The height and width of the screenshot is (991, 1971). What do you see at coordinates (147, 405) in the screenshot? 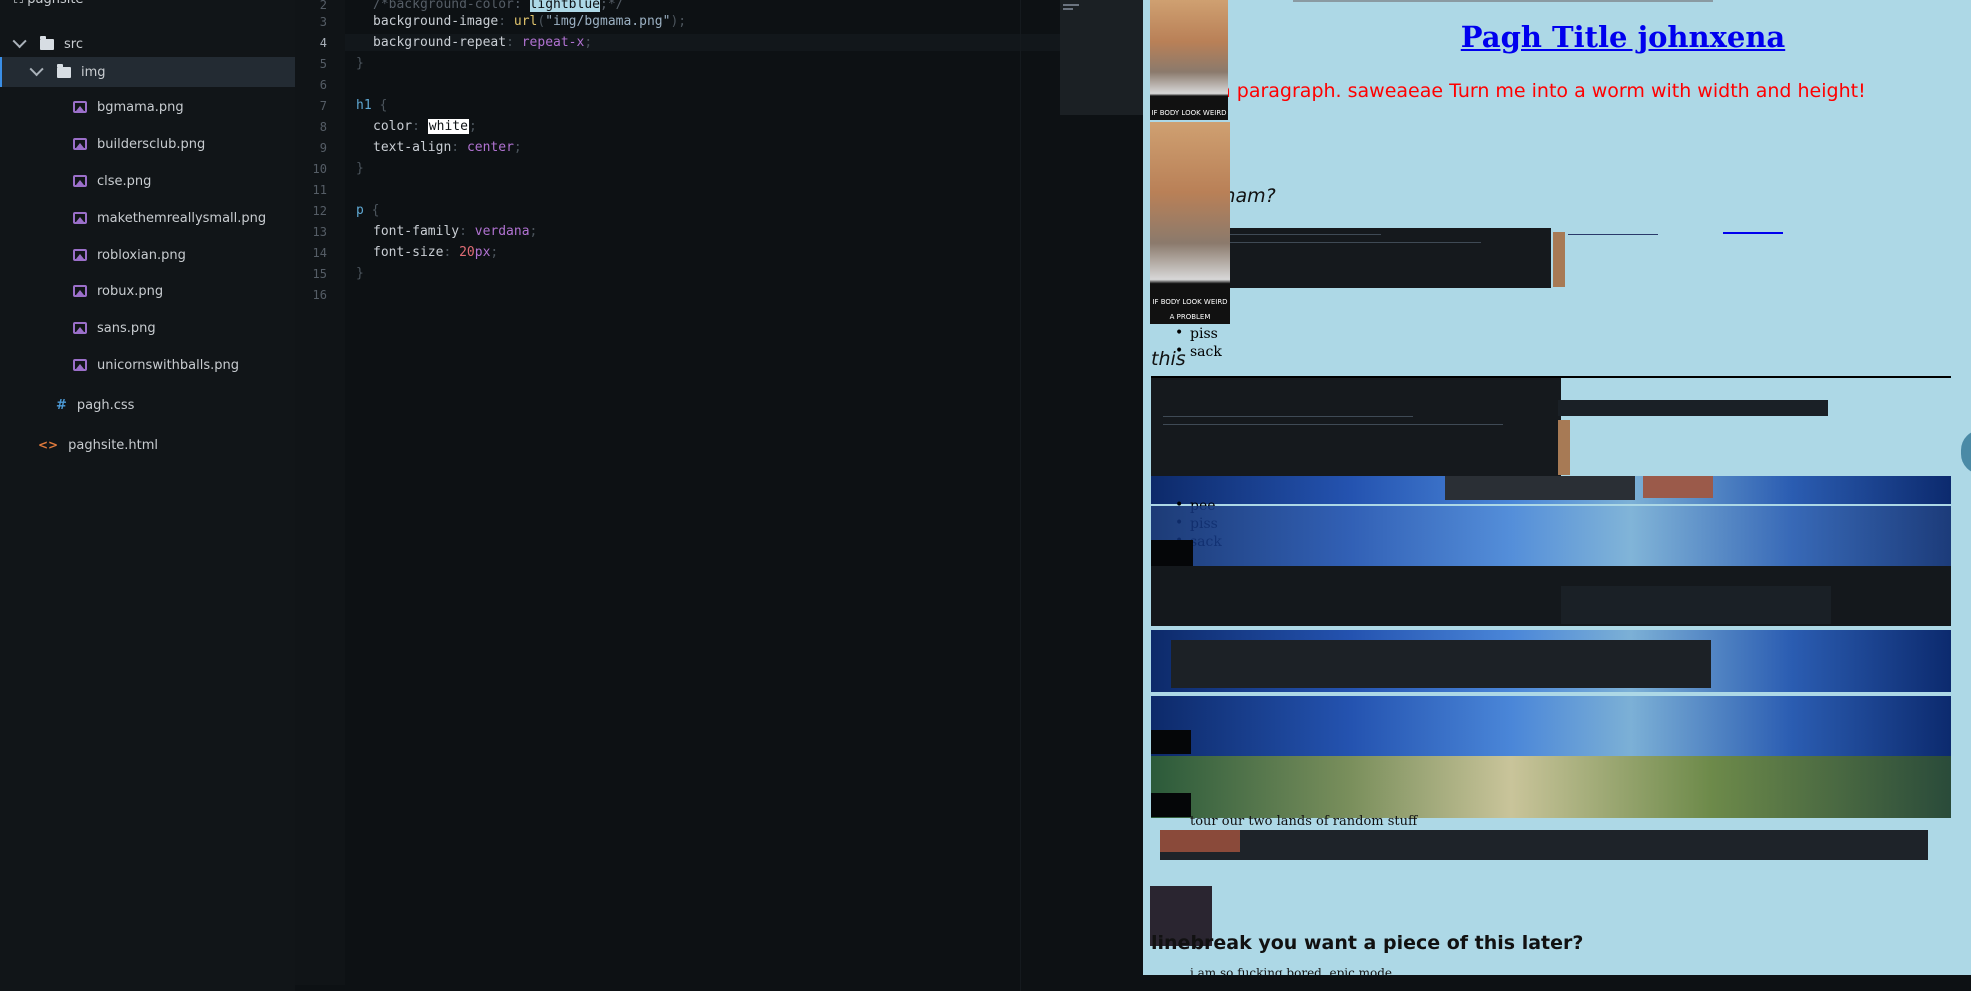
I see `file-pagh-css: # pagh.css` at bounding box center [147, 405].